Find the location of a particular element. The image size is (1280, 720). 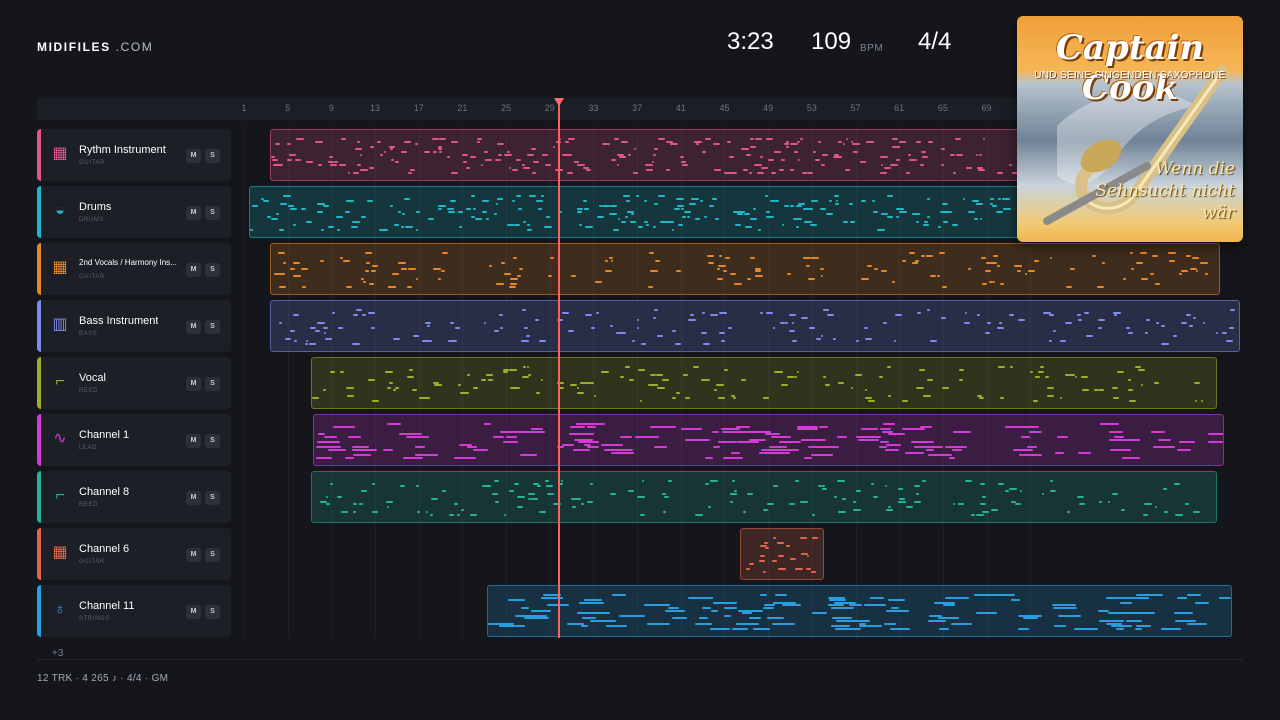

track-header: ∿ Channel 1 LEAD M S is located at coordinates (134, 440).